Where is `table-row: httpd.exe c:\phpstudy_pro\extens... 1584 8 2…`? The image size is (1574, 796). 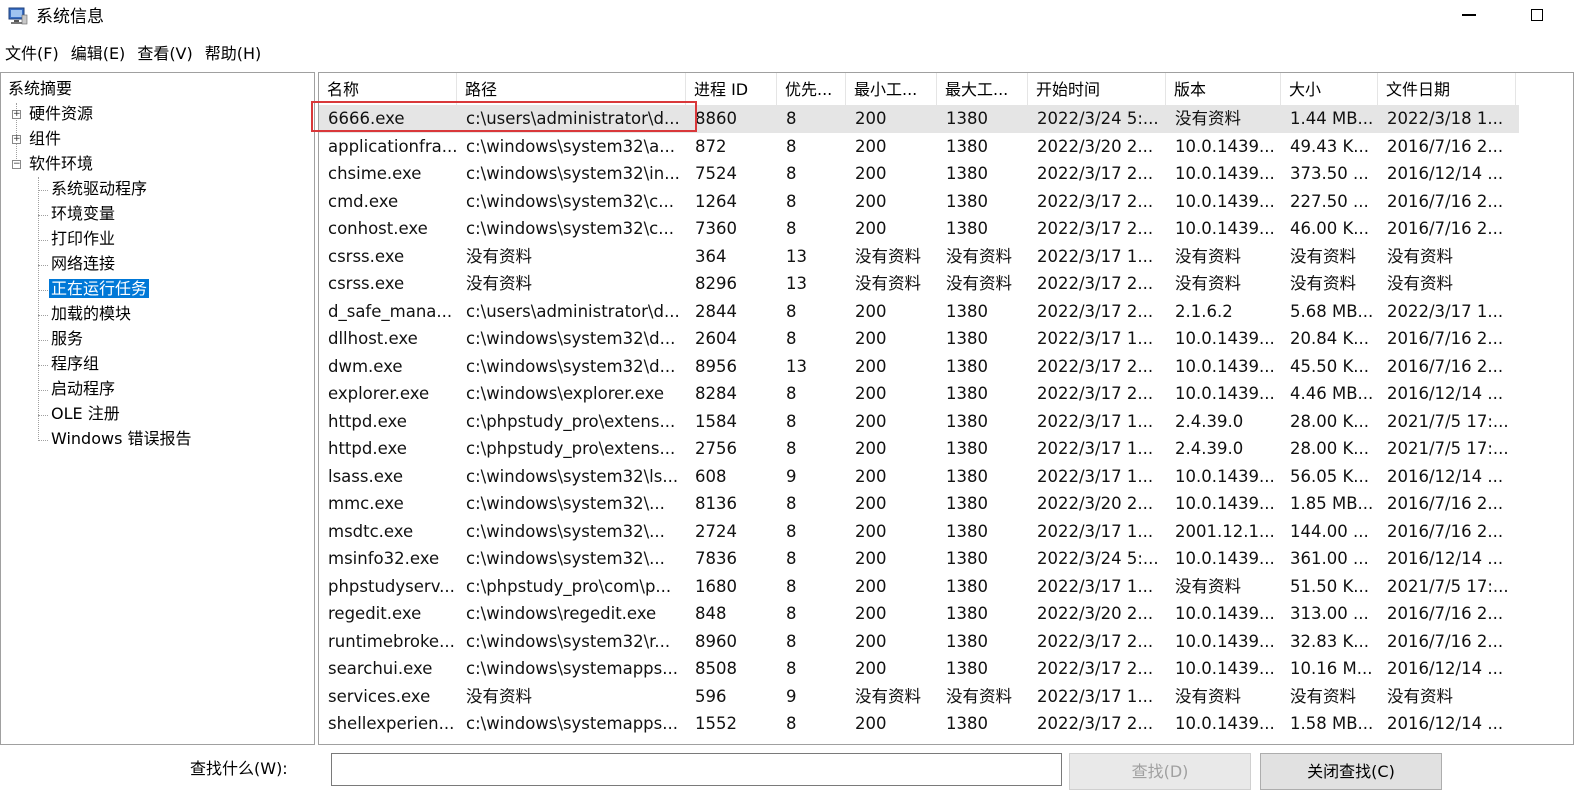
table-row: httpd.exe c:\phpstudy_pro\extens... 1584 8 2… is located at coordinates (919, 422).